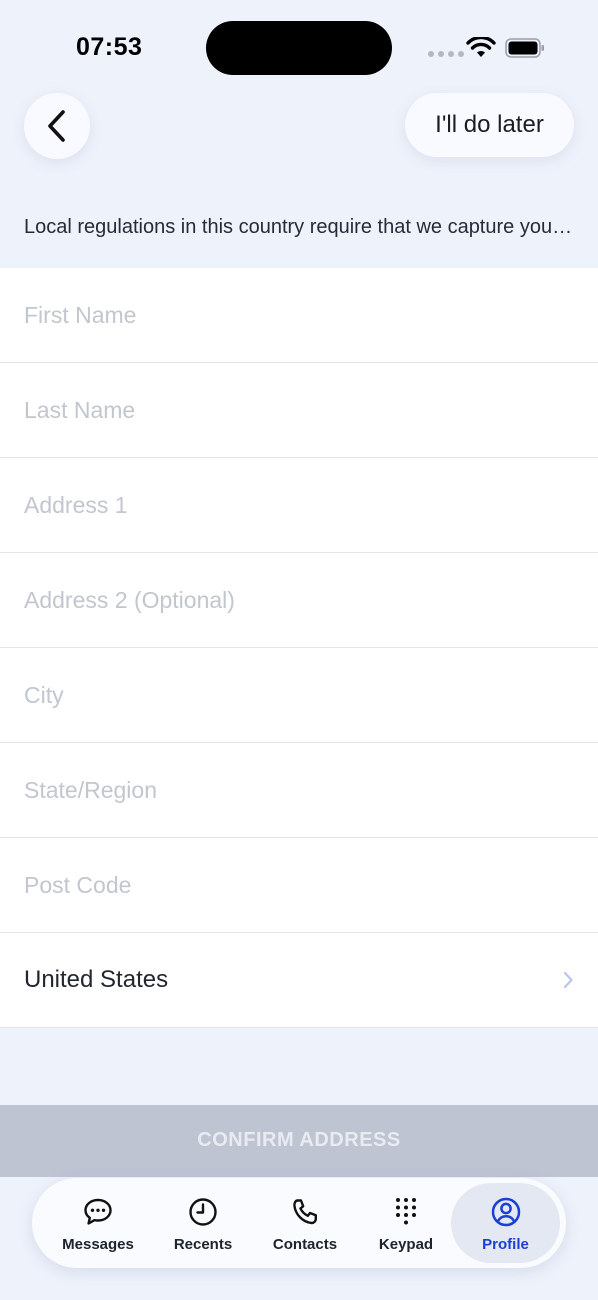 The height and width of the screenshot is (1300, 598). I want to click on user-circle-icon, so click(505, 1212).